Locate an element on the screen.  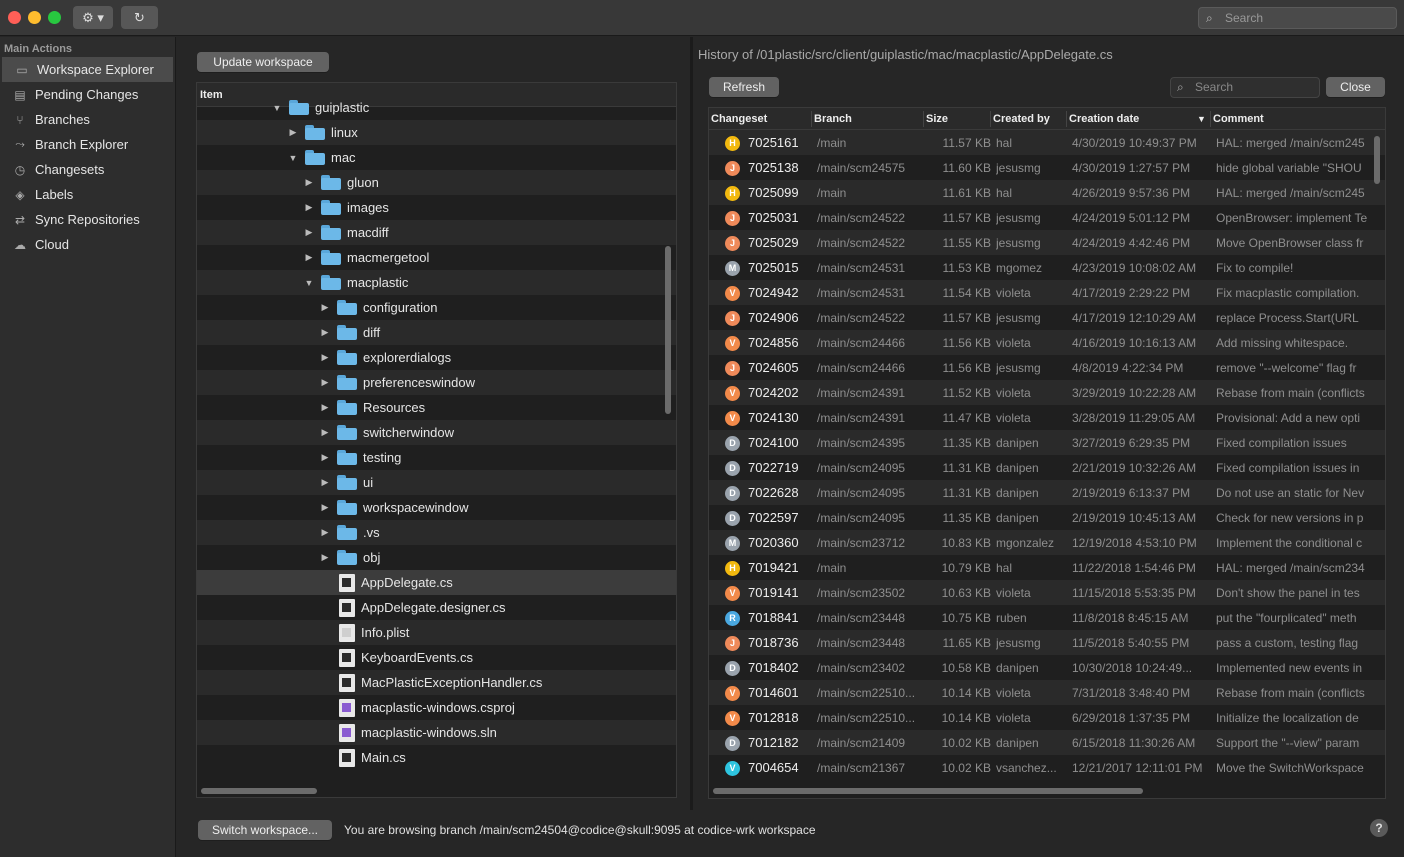
tree-folder-row: ▶ images is located at coordinates (436, 207).